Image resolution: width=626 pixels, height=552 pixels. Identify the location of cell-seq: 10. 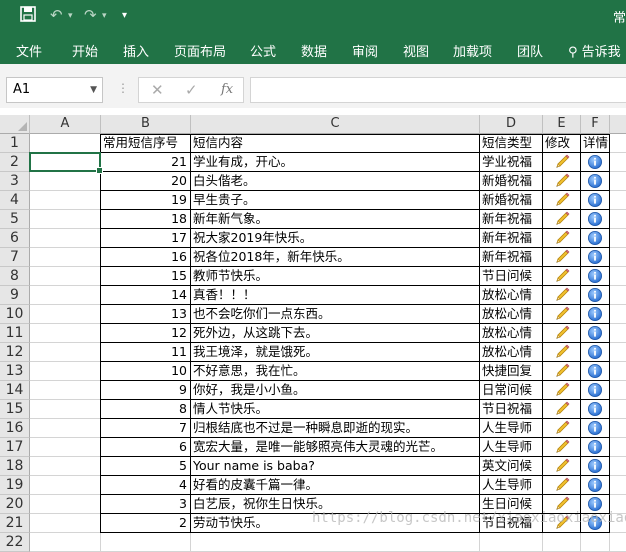
(146, 371).